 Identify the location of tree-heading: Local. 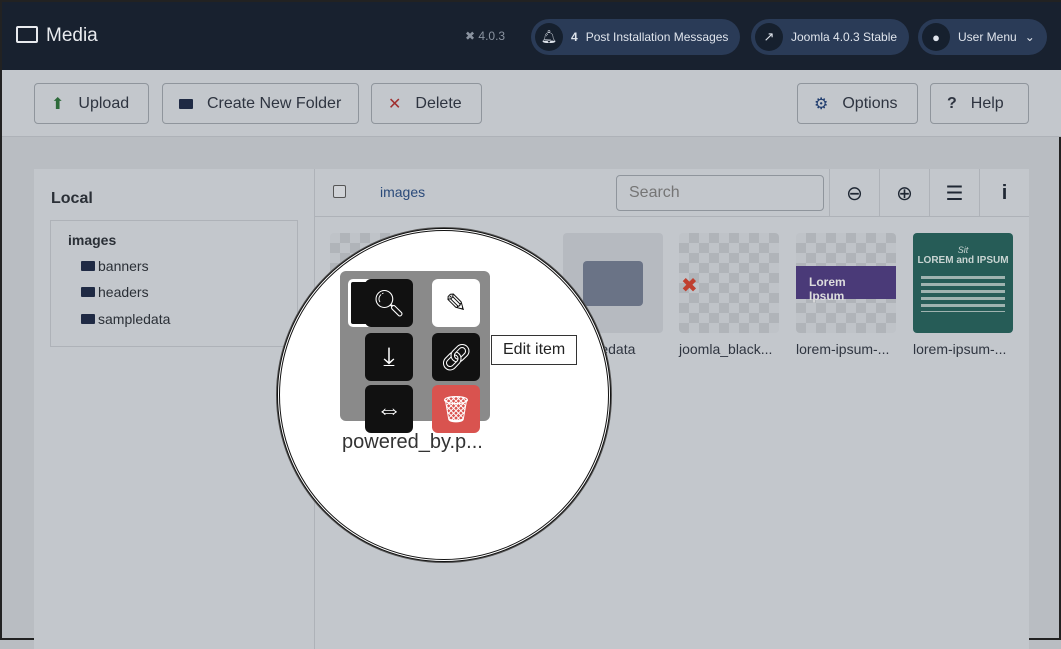
(72, 198).